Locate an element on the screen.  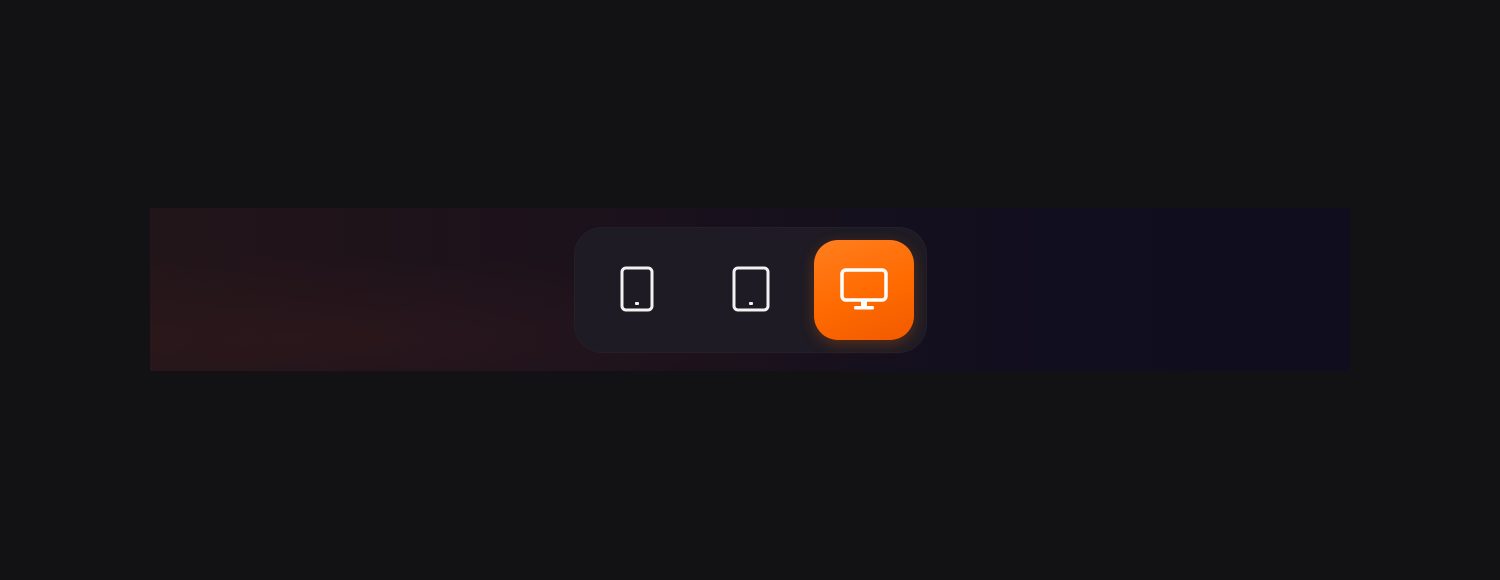
mobile-icon is located at coordinates (637, 289).